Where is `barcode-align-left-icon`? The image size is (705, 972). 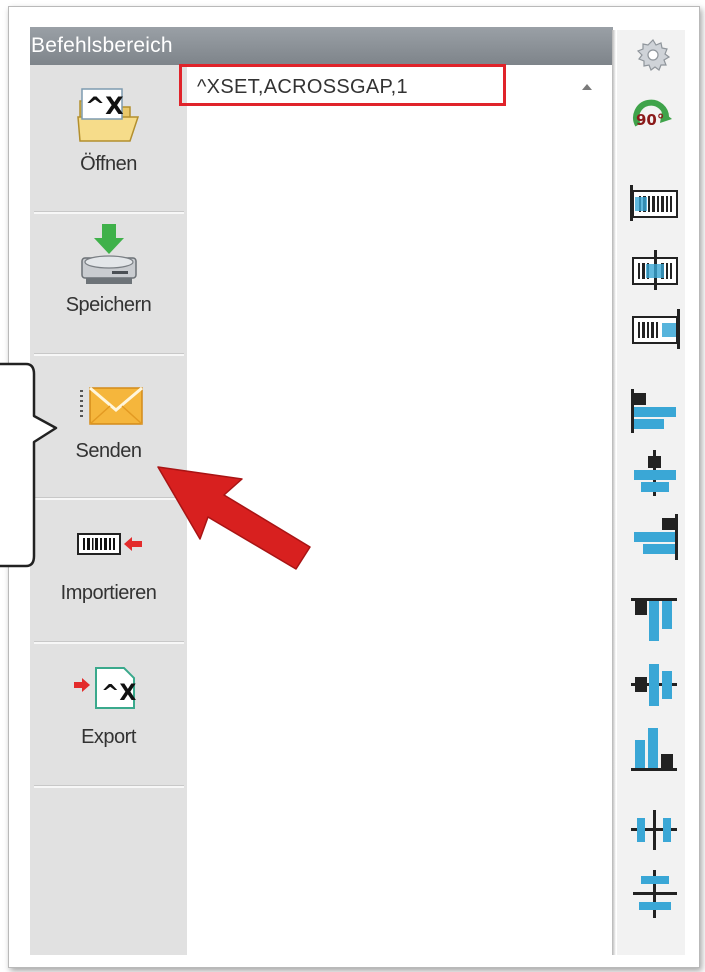 barcode-align-left-icon is located at coordinates (655, 203).